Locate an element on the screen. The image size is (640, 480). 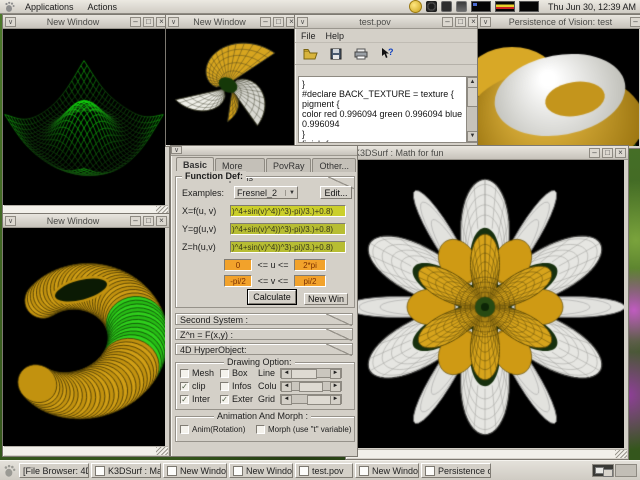
line-slider: ◄ ► is located at coordinates (311, 373).